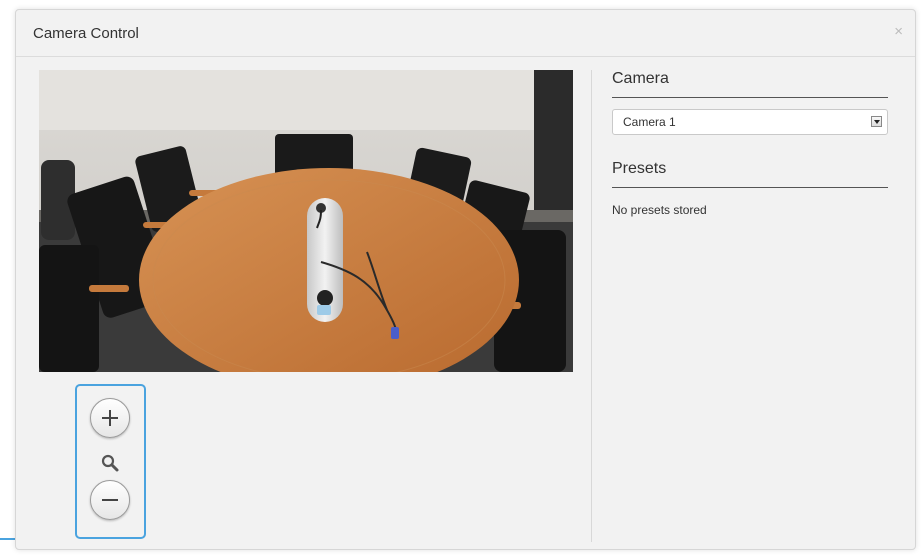 Image resolution: width=922 pixels, height=556 pixels. Describe the element at coordinates (110, 465) in the screenshot. I see `magnifier-icon` at that location.